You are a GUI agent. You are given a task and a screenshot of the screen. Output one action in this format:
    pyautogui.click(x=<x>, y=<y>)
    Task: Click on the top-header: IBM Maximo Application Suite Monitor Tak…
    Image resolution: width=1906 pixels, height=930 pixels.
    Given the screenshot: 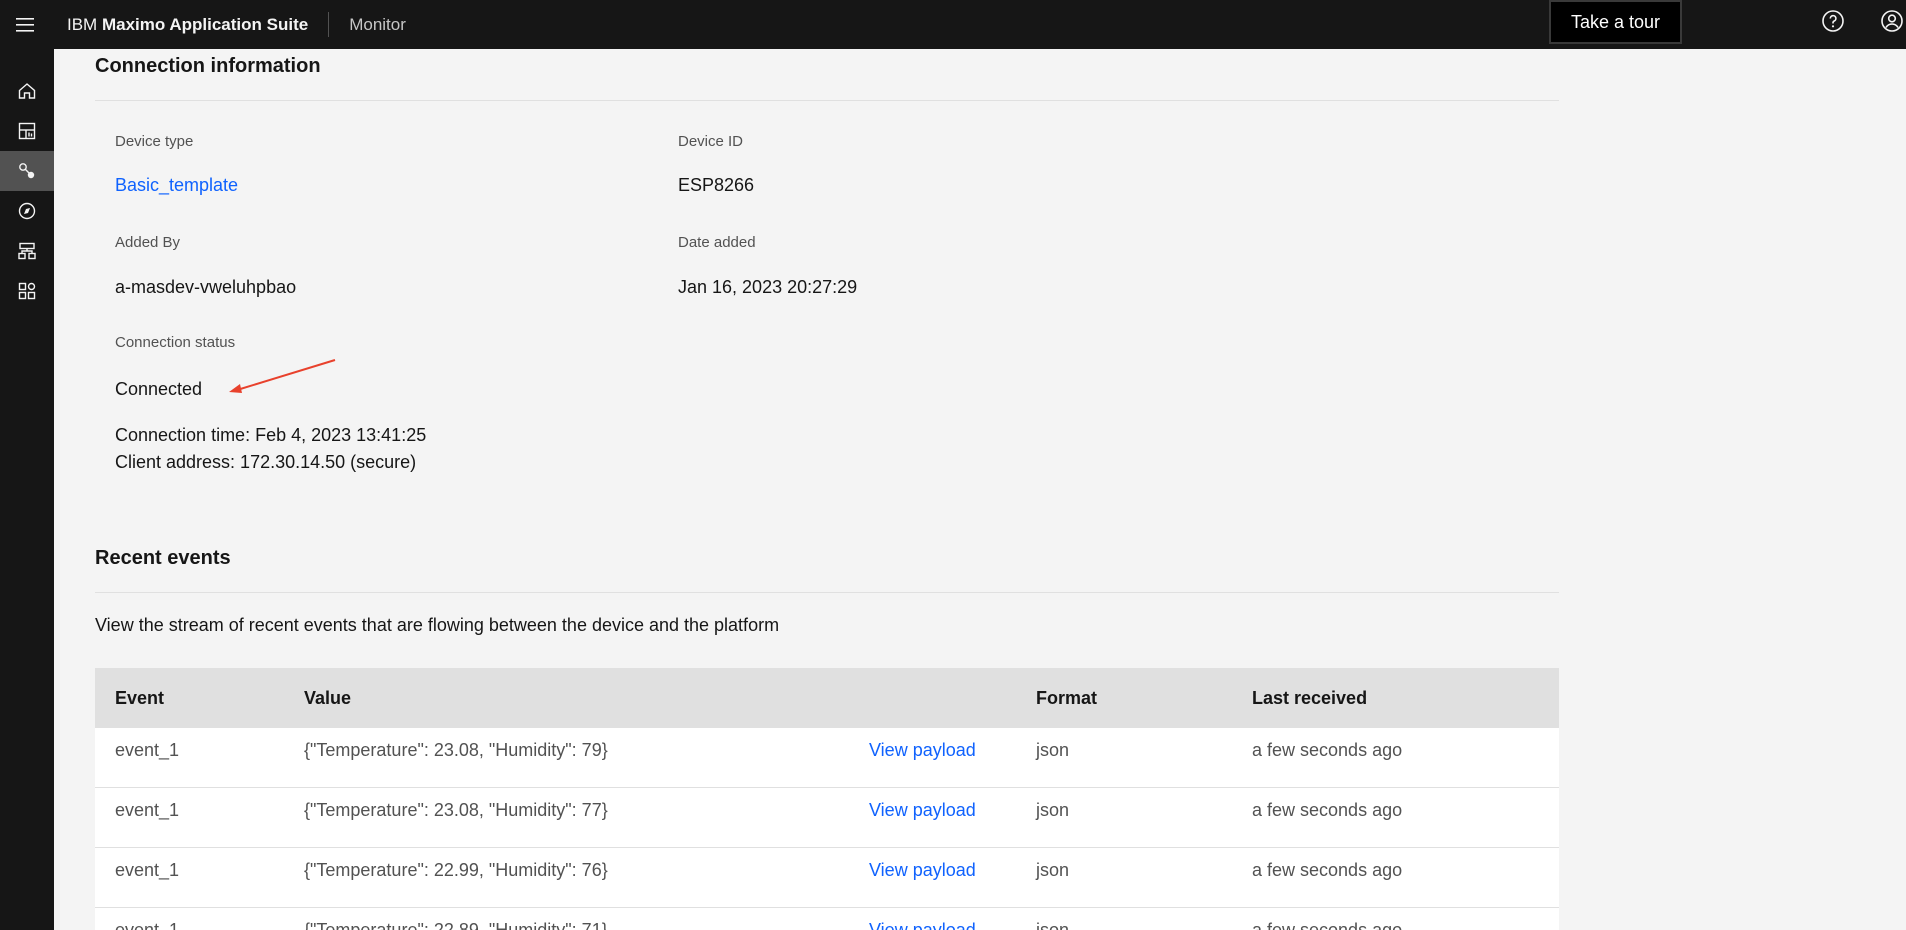 What is the action you would take?
    pyautogui.click(x=953, y=24)
    